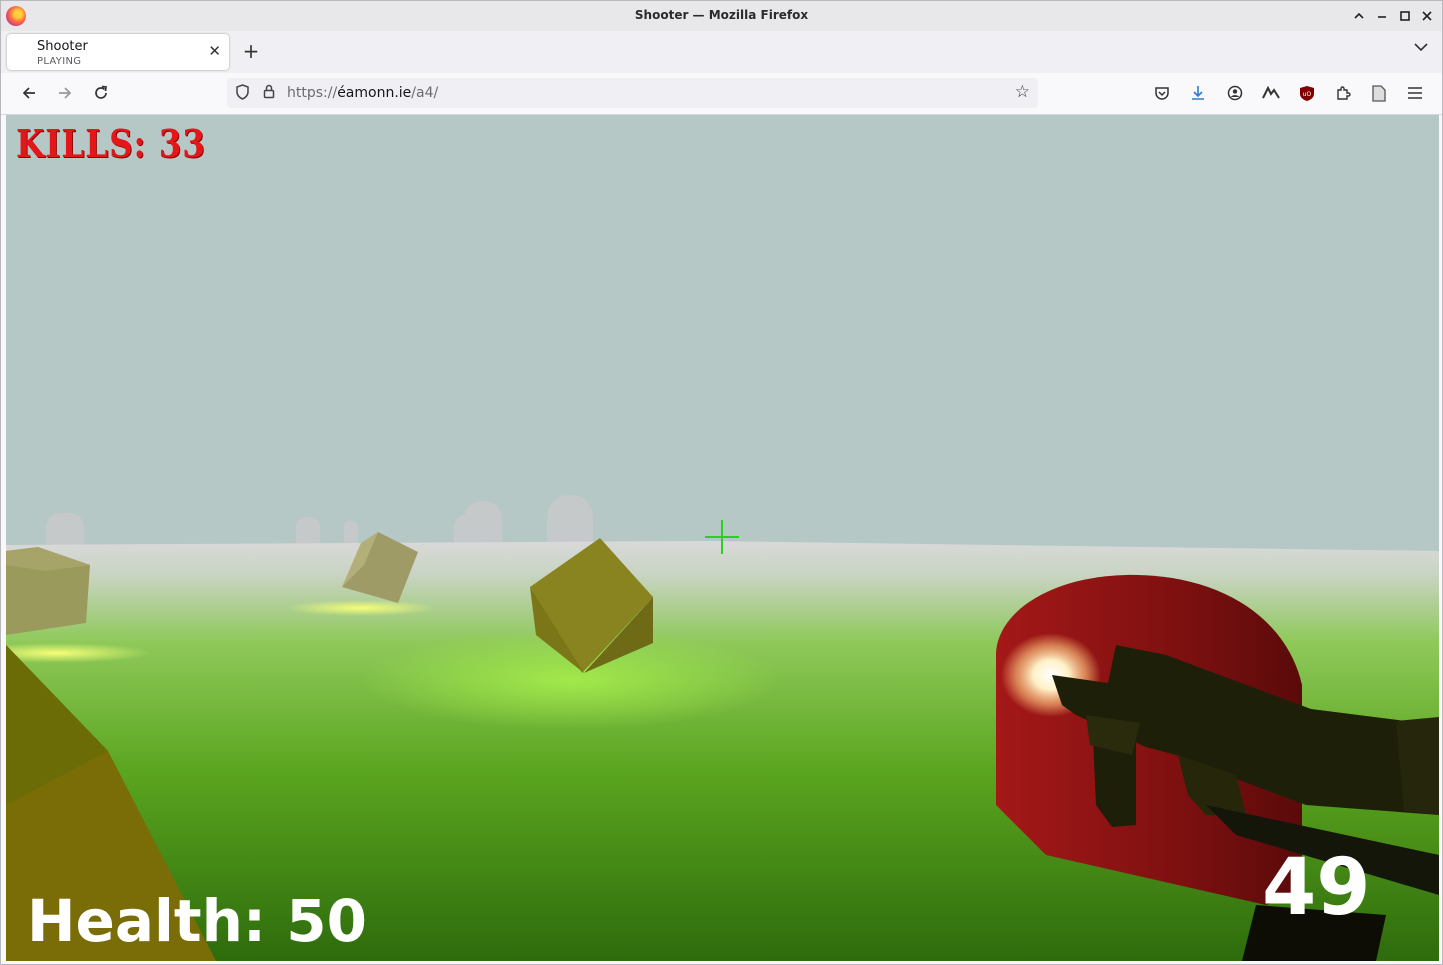 The image size is (1443, 965). I want to click on svg-text: uO, so click(1307, 94).